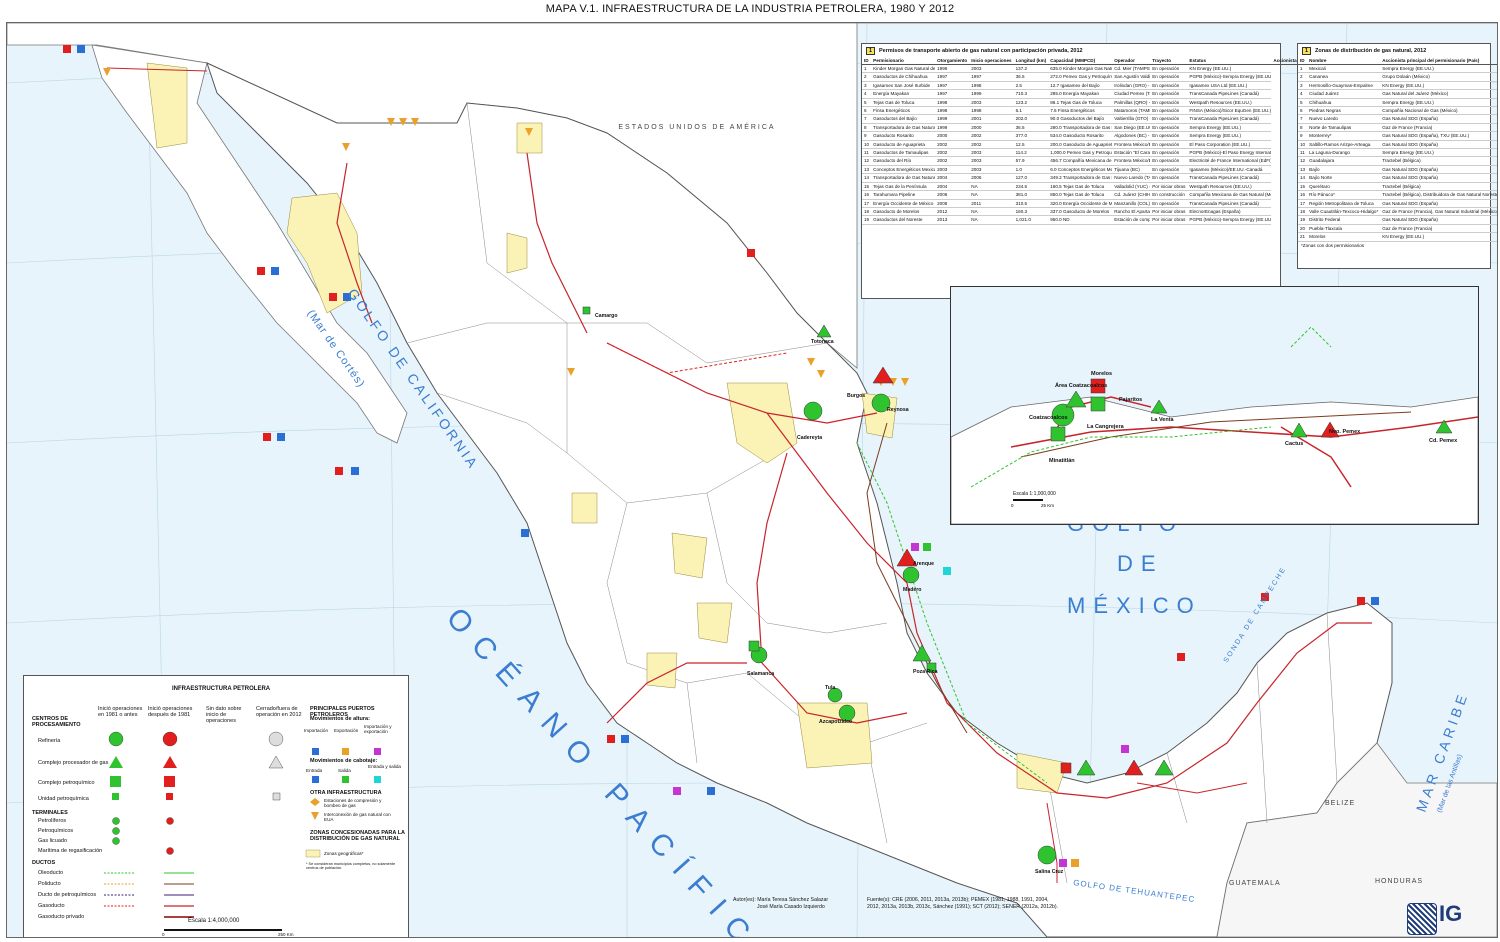 The height and width of the screenshot is (942, 1500). What do you see at coordinates (1397, 170) in the screenshot?
I see `table-row: 13 Bajío Gas Natural SDG (España)` at bounding box center [1397, 170].